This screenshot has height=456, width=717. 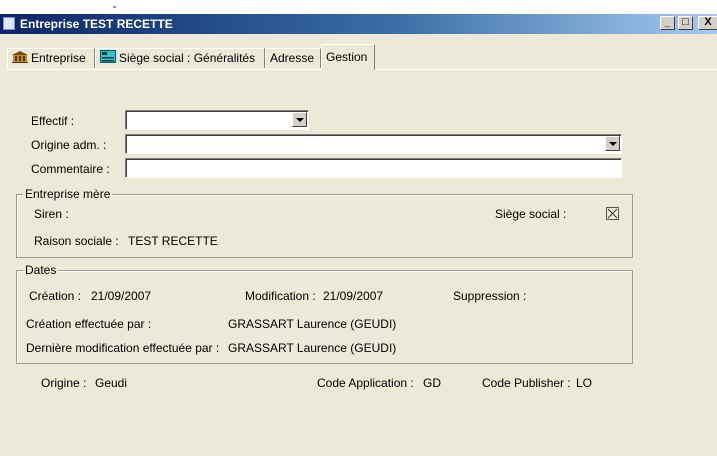 I want to click on origine-adm-select, so click(x=373, y=144).